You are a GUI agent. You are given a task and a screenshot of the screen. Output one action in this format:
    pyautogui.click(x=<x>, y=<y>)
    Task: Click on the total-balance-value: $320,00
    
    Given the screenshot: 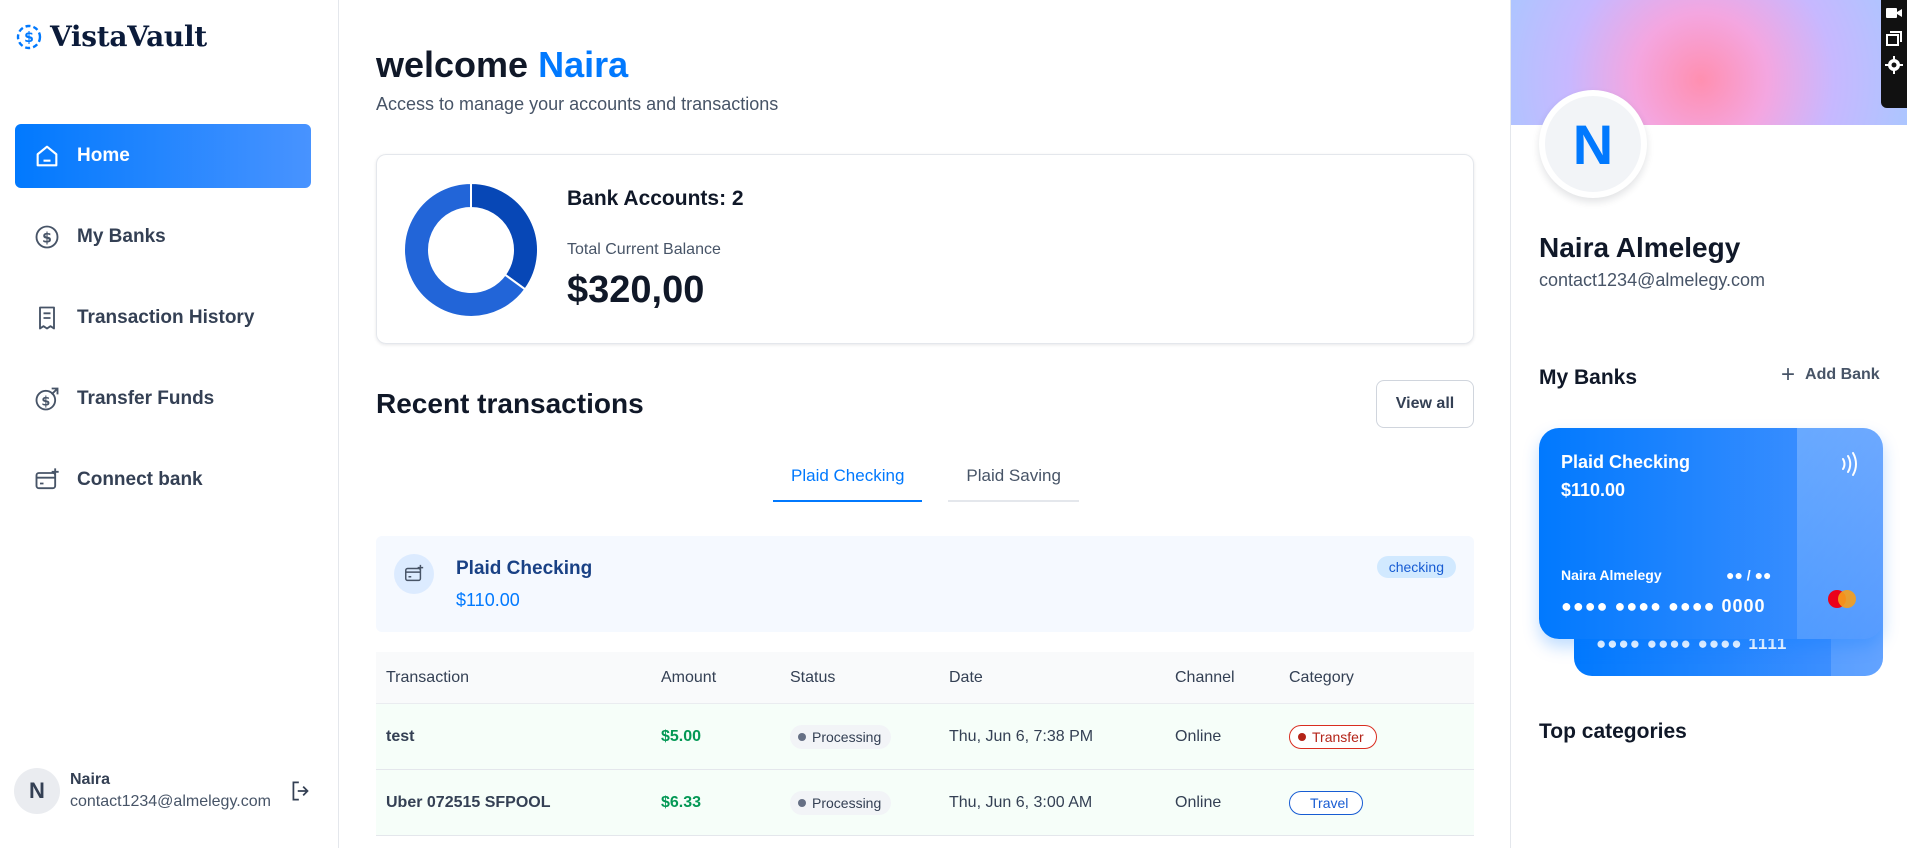 What is the action you would take?
    pyautogui.click(x=636, y=290)
    